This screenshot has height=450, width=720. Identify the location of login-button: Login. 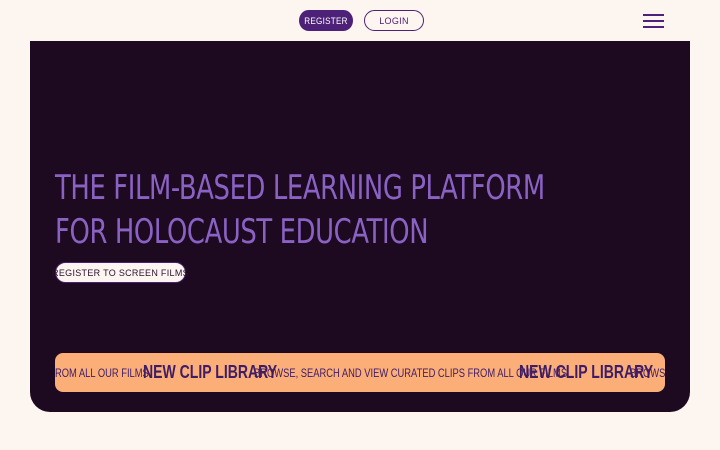
(394, 20).